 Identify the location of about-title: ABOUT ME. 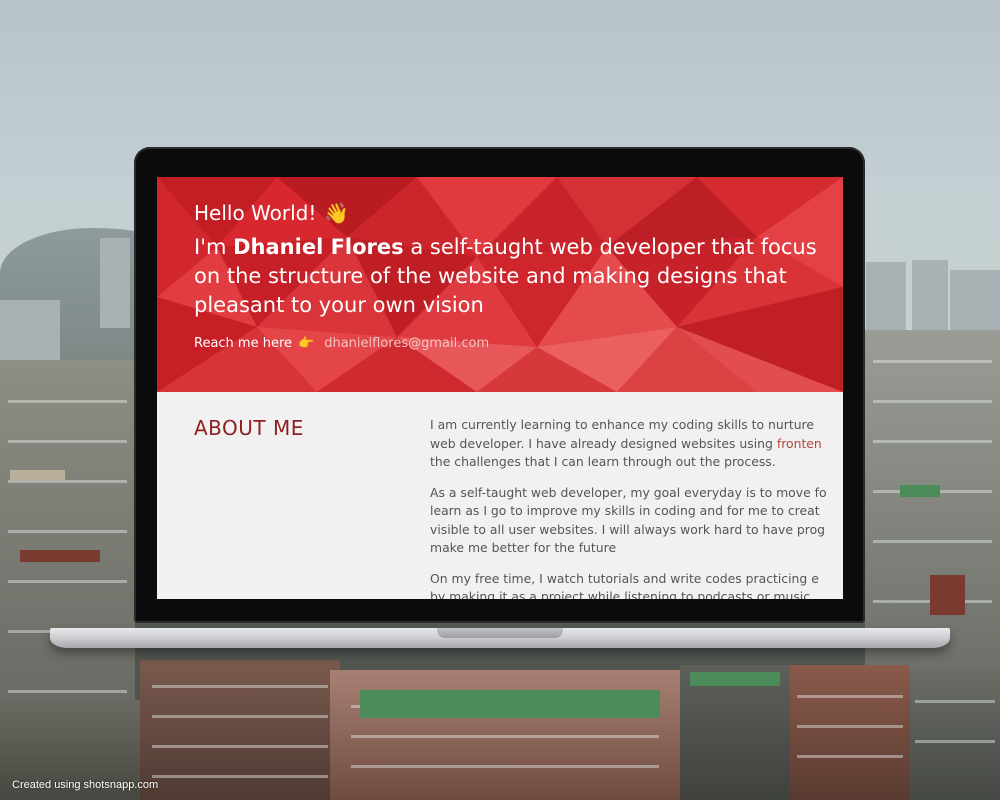
(249, 428).